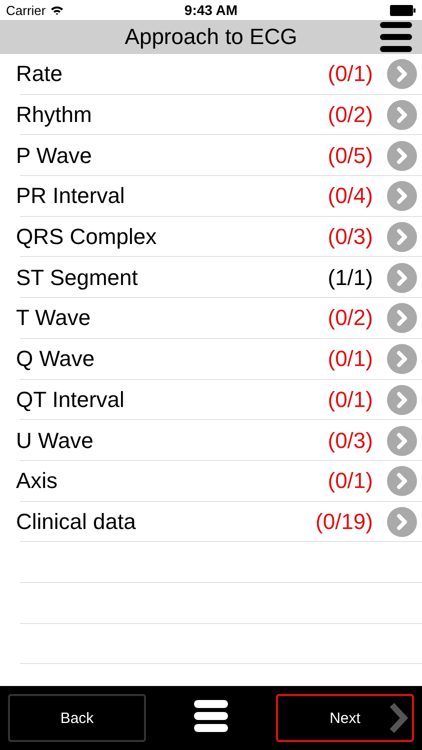  Describe the element at coordinates (211, 359) in the screenshot. I see `topic-row: Q Wave (0/1)` at that location.